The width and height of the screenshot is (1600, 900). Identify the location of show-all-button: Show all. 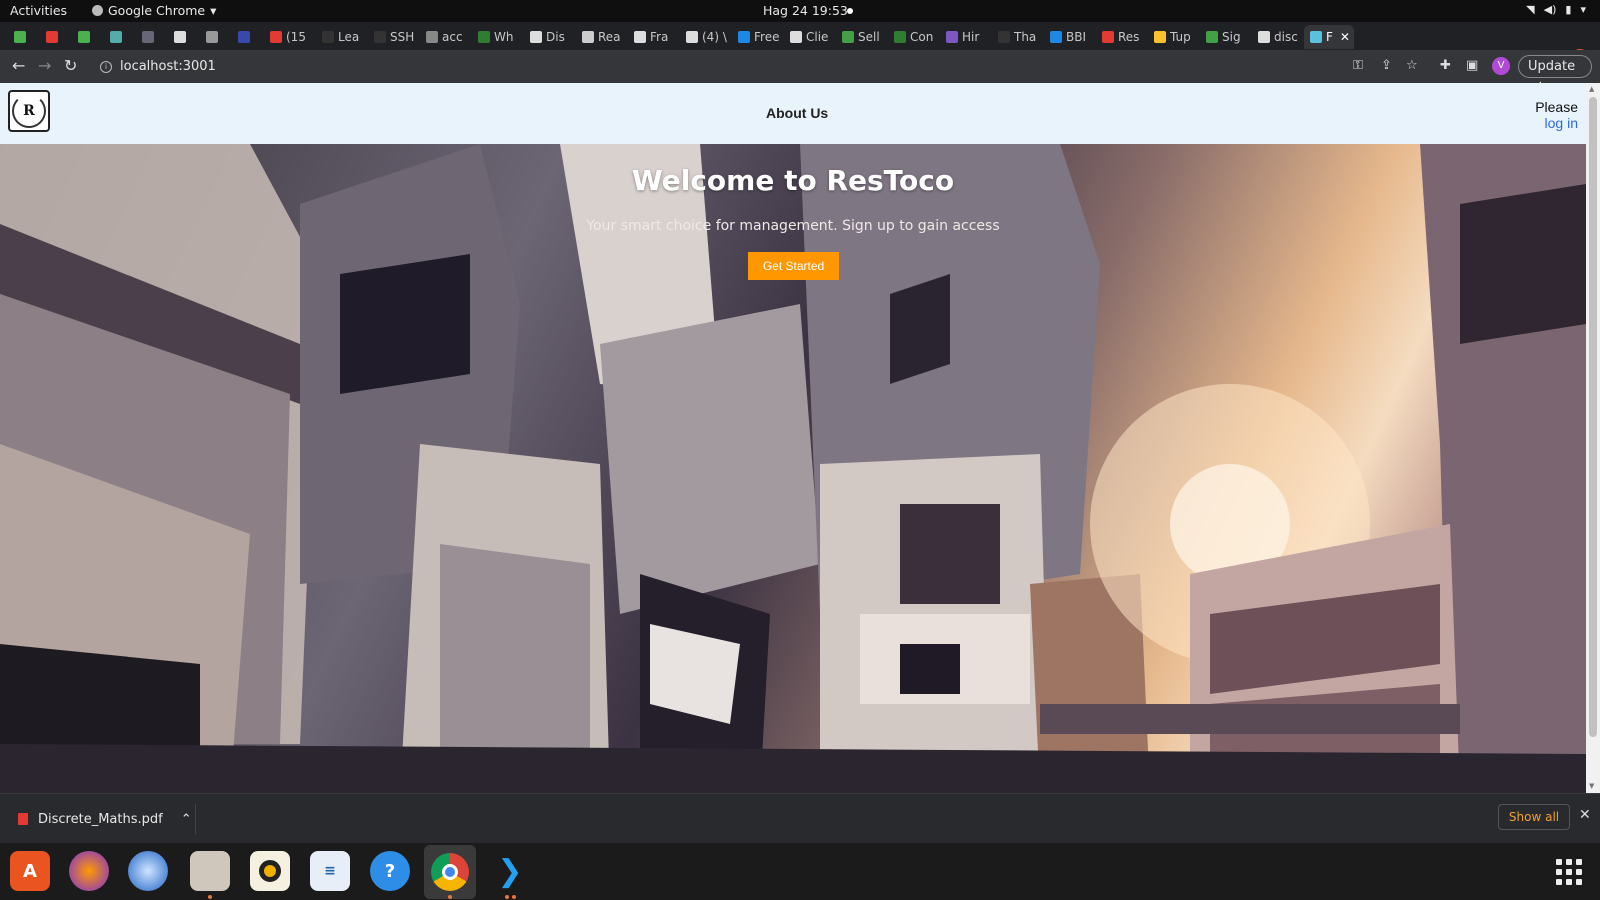
(1534, 817).